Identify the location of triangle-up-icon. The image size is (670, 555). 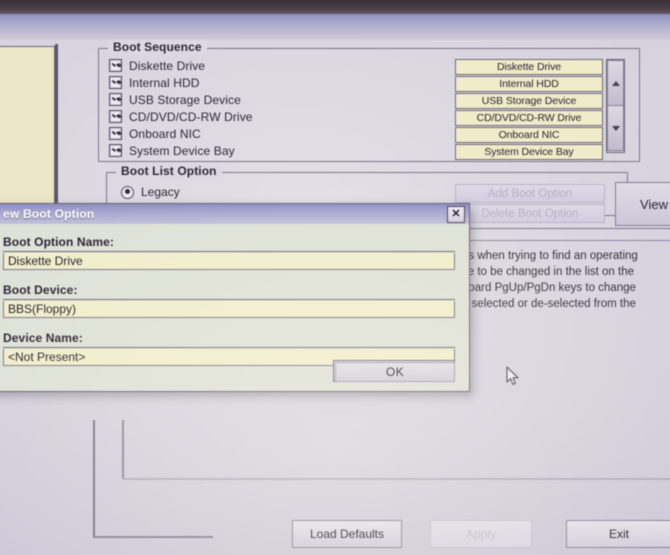
(615, 83).